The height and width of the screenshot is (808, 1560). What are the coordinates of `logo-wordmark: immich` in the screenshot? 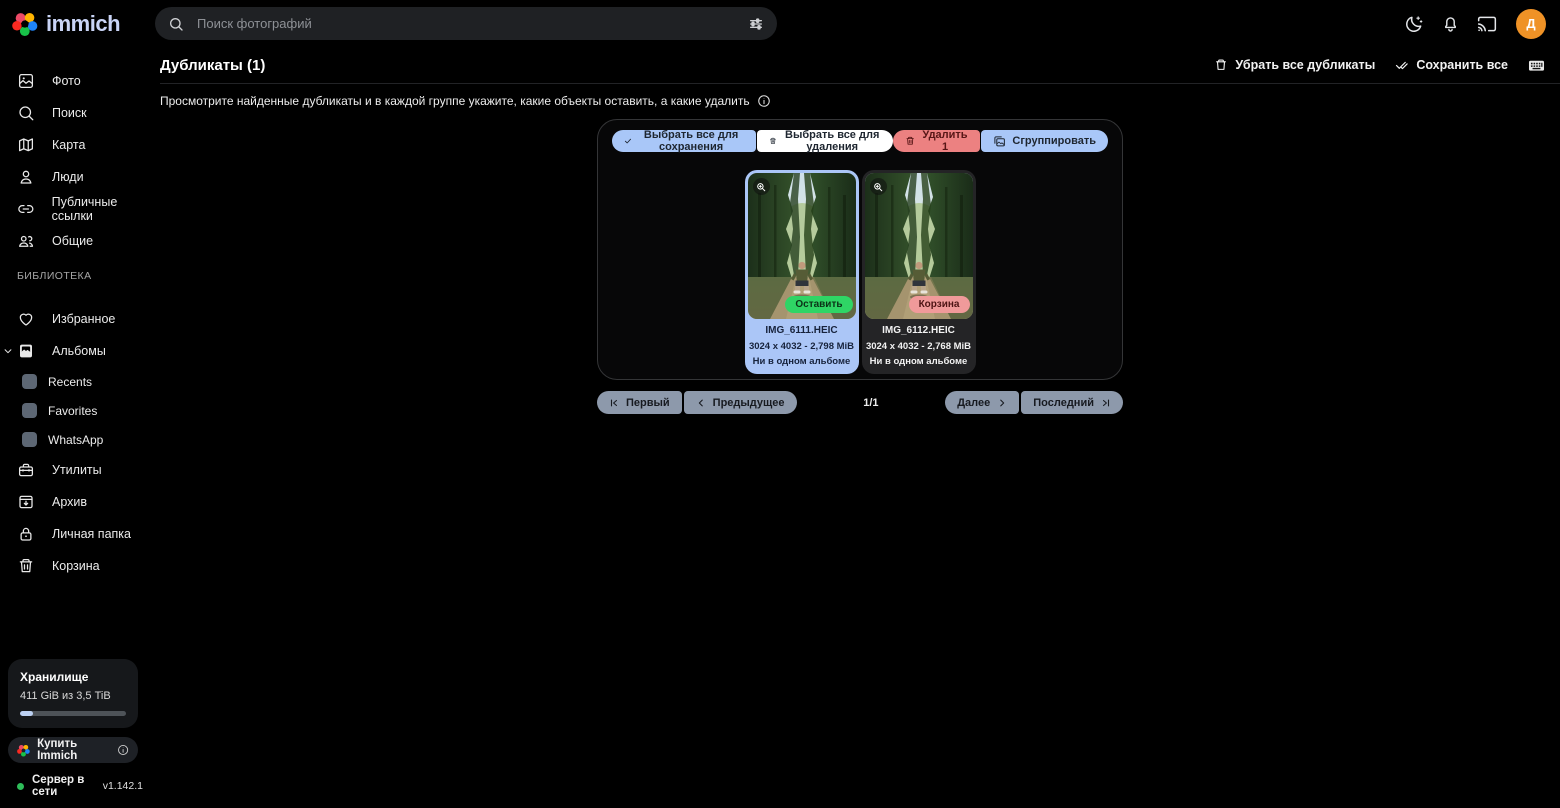 It's located at (83, 23).